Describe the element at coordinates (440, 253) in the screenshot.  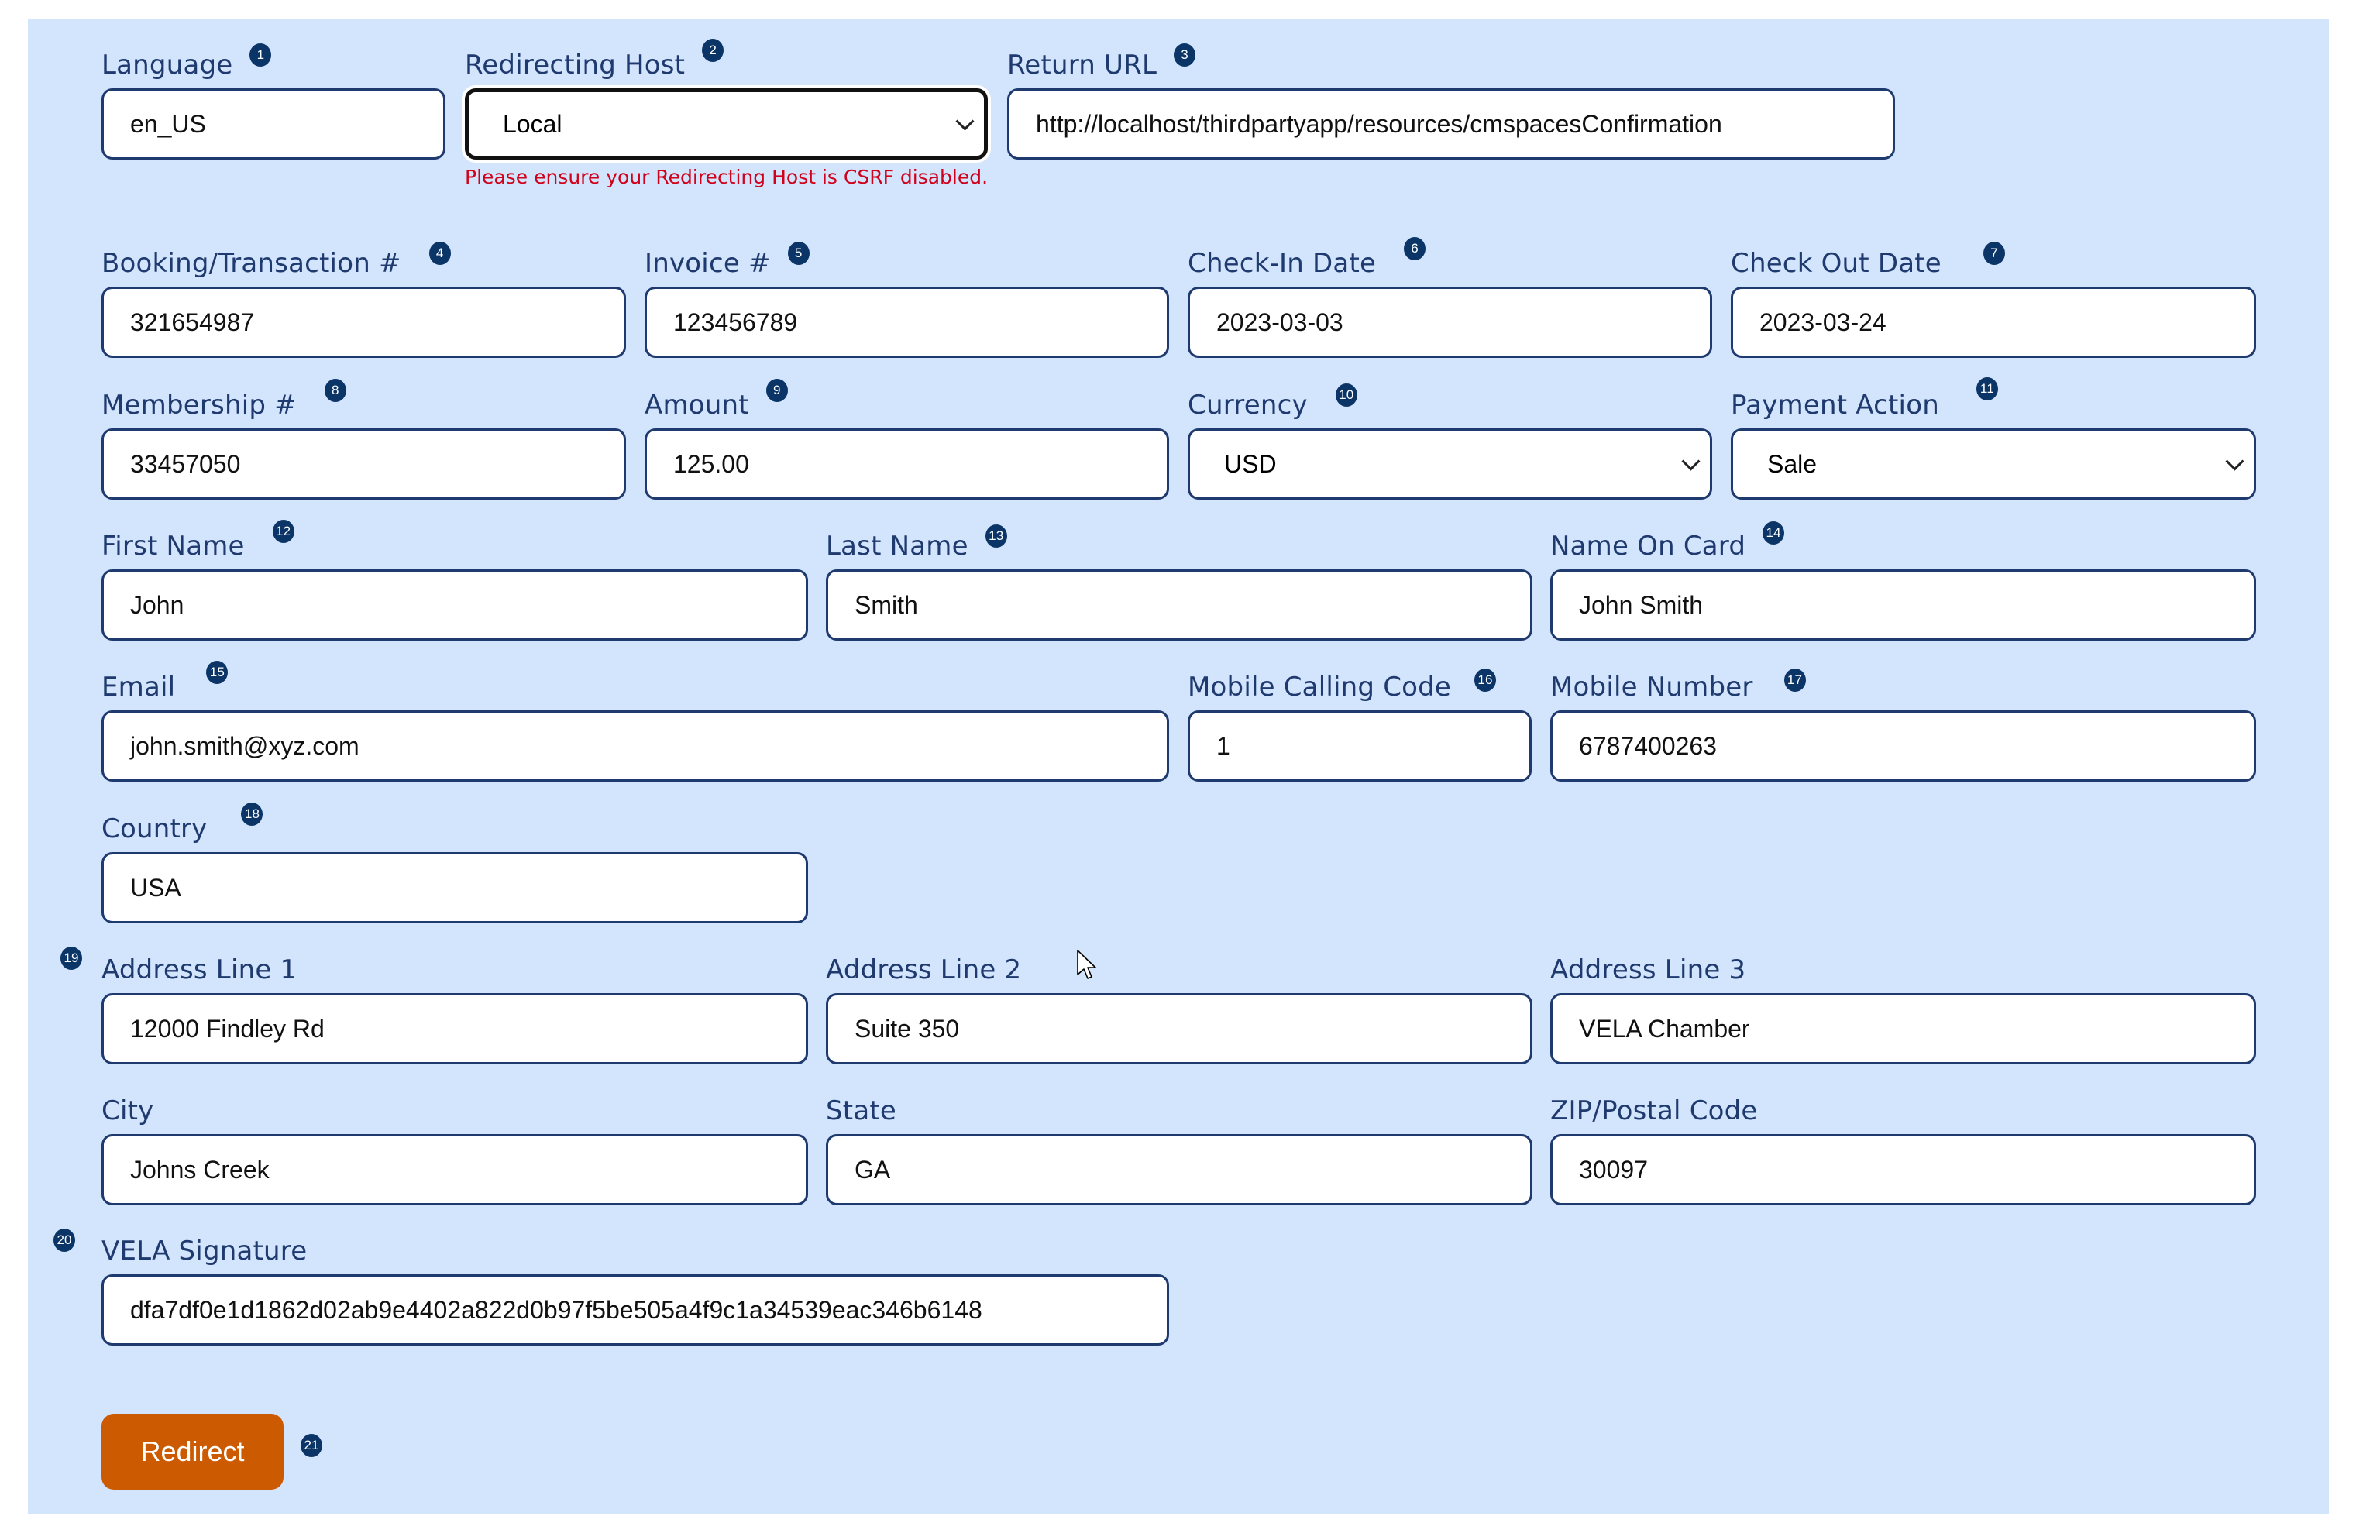
I see `info-badge-icon: 4` at that location.